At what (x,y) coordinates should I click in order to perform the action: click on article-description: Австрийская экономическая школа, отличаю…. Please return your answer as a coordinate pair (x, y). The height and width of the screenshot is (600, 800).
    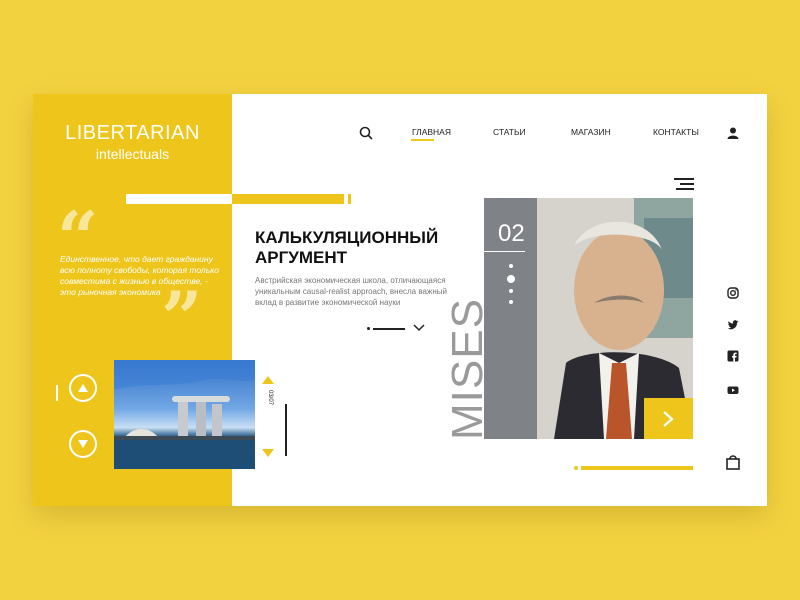
    Looking at the image, I should click on (351, 291).